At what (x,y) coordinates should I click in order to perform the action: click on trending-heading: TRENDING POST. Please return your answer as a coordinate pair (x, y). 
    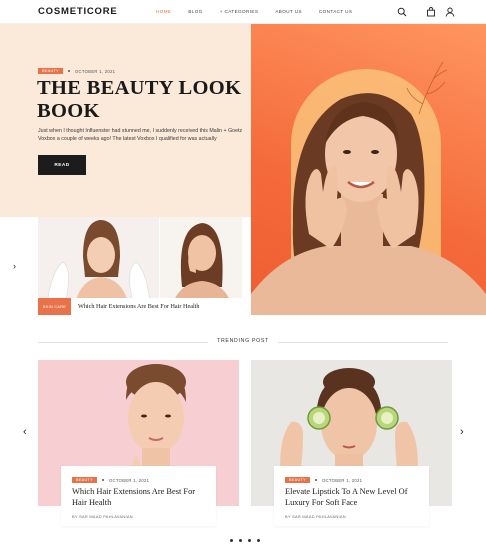
    Looking at the image, I should click on (243, 342).